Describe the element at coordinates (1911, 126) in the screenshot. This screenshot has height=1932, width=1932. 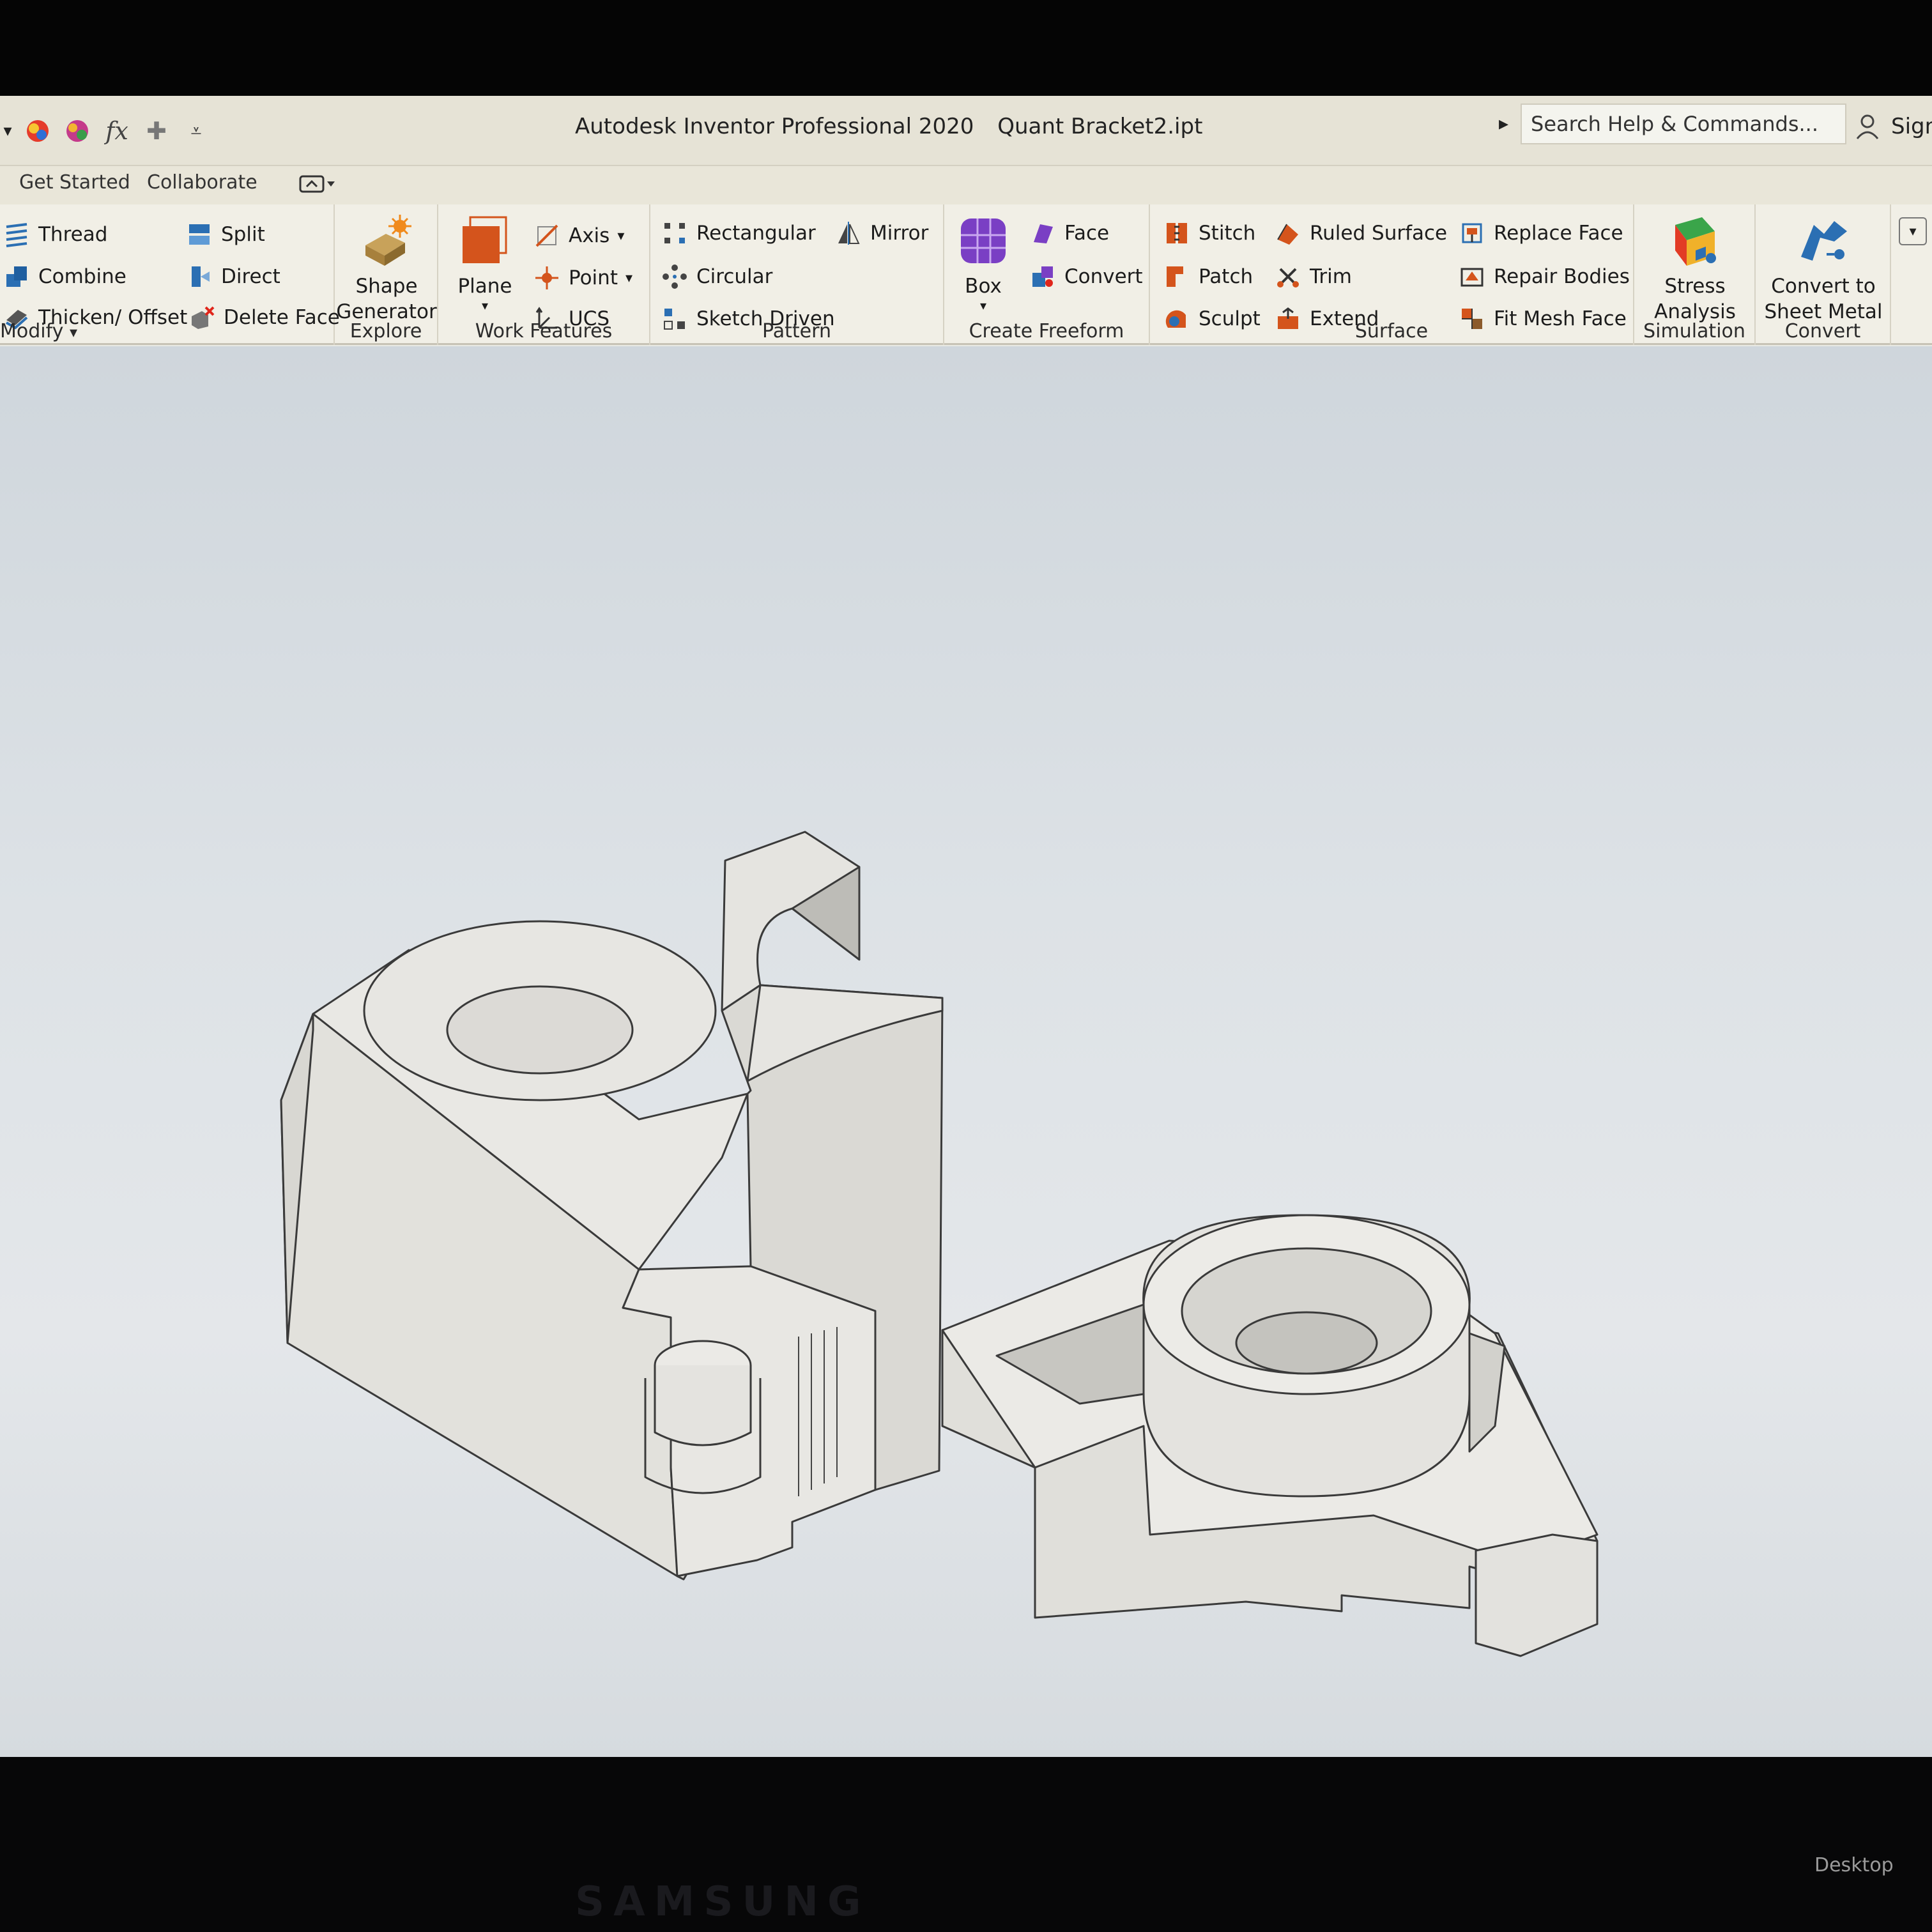
I see `sign-in-label: Sign` at that location.